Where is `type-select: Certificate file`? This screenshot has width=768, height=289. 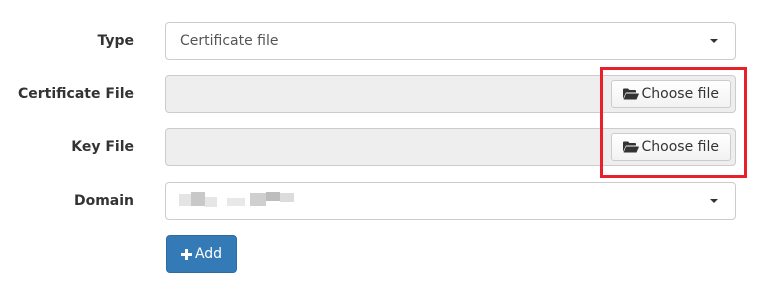 type-select: Certificate file is located at coordinates (450, 41).